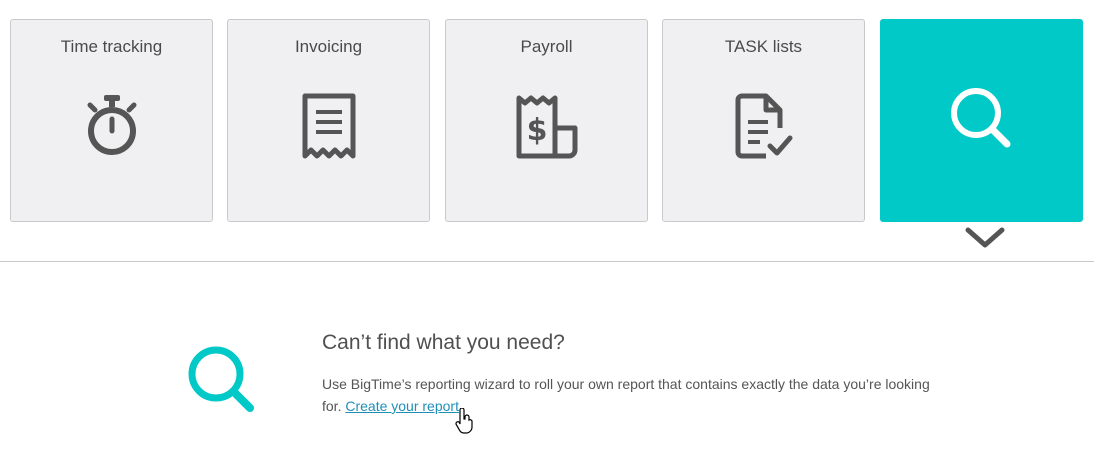 The width and height of the screenshot is (1094, 458). I want to click on tile-label: TASK lists, so click(763, 46).